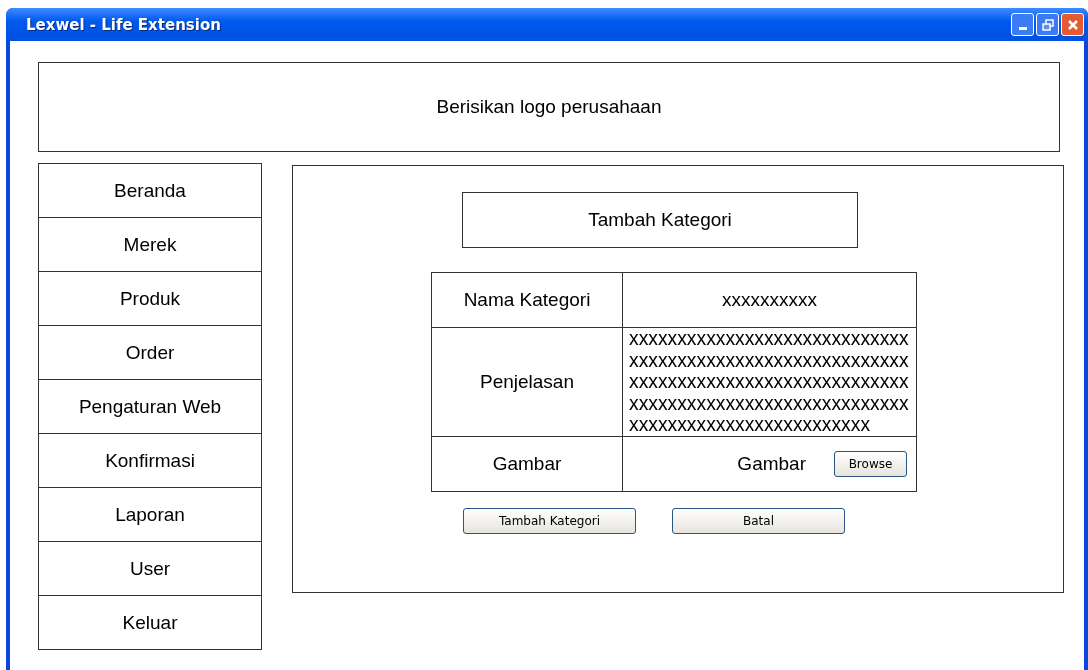  I want to click on sidebar-item: Merek, so click(150, 244).